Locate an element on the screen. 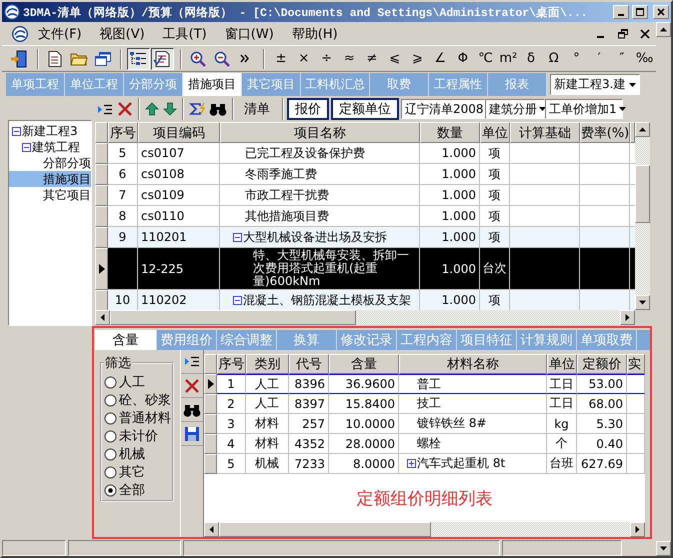  table-row: 3 材料 257 10.0000 镀锌铁丝 8# kg 5.30 is located at coordinates (424, 424).